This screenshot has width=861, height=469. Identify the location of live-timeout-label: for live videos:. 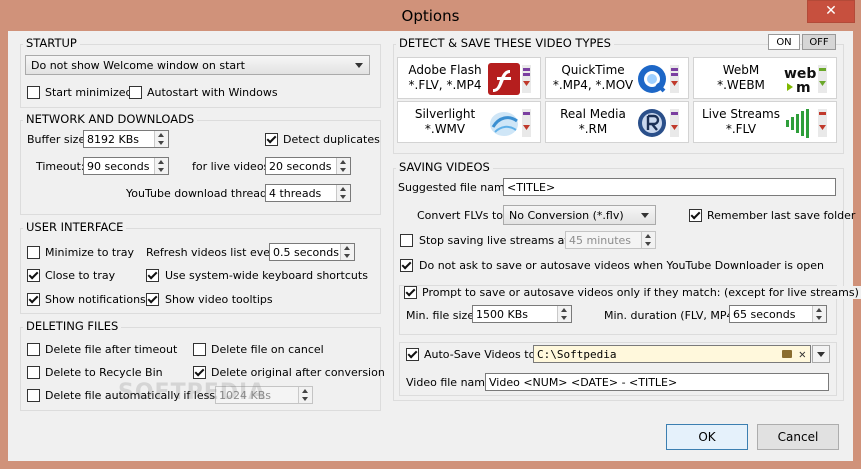
(232, 166).